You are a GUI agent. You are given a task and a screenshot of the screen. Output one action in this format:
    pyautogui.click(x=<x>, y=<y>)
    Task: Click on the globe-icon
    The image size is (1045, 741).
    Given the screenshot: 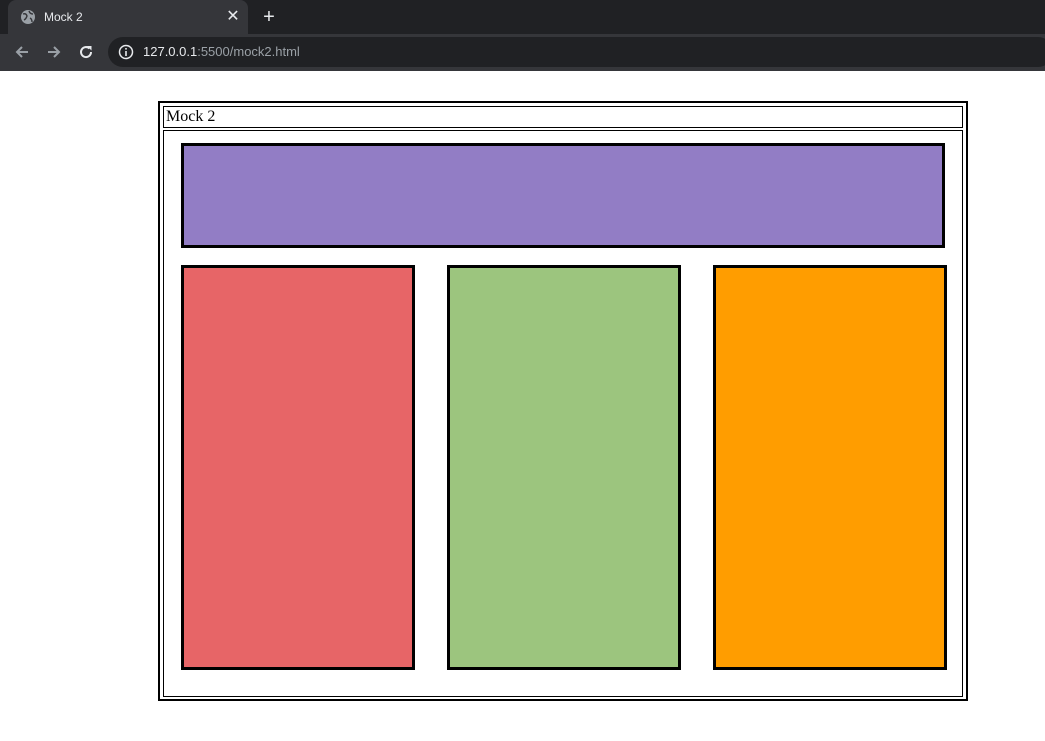 What is the action you would take?
    pyautogui.click(x=28, y=17)
    